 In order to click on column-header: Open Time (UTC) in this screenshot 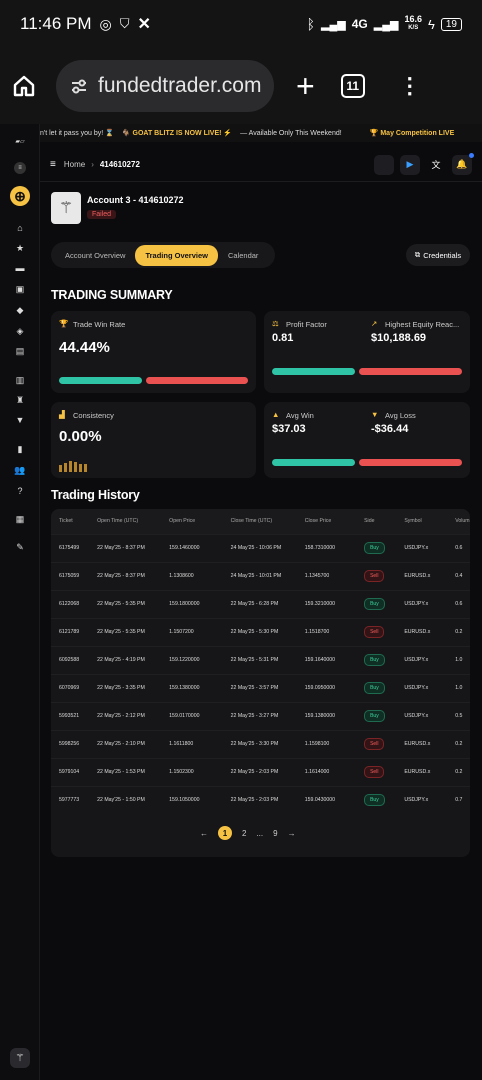, I will do `click(125, 521)`.